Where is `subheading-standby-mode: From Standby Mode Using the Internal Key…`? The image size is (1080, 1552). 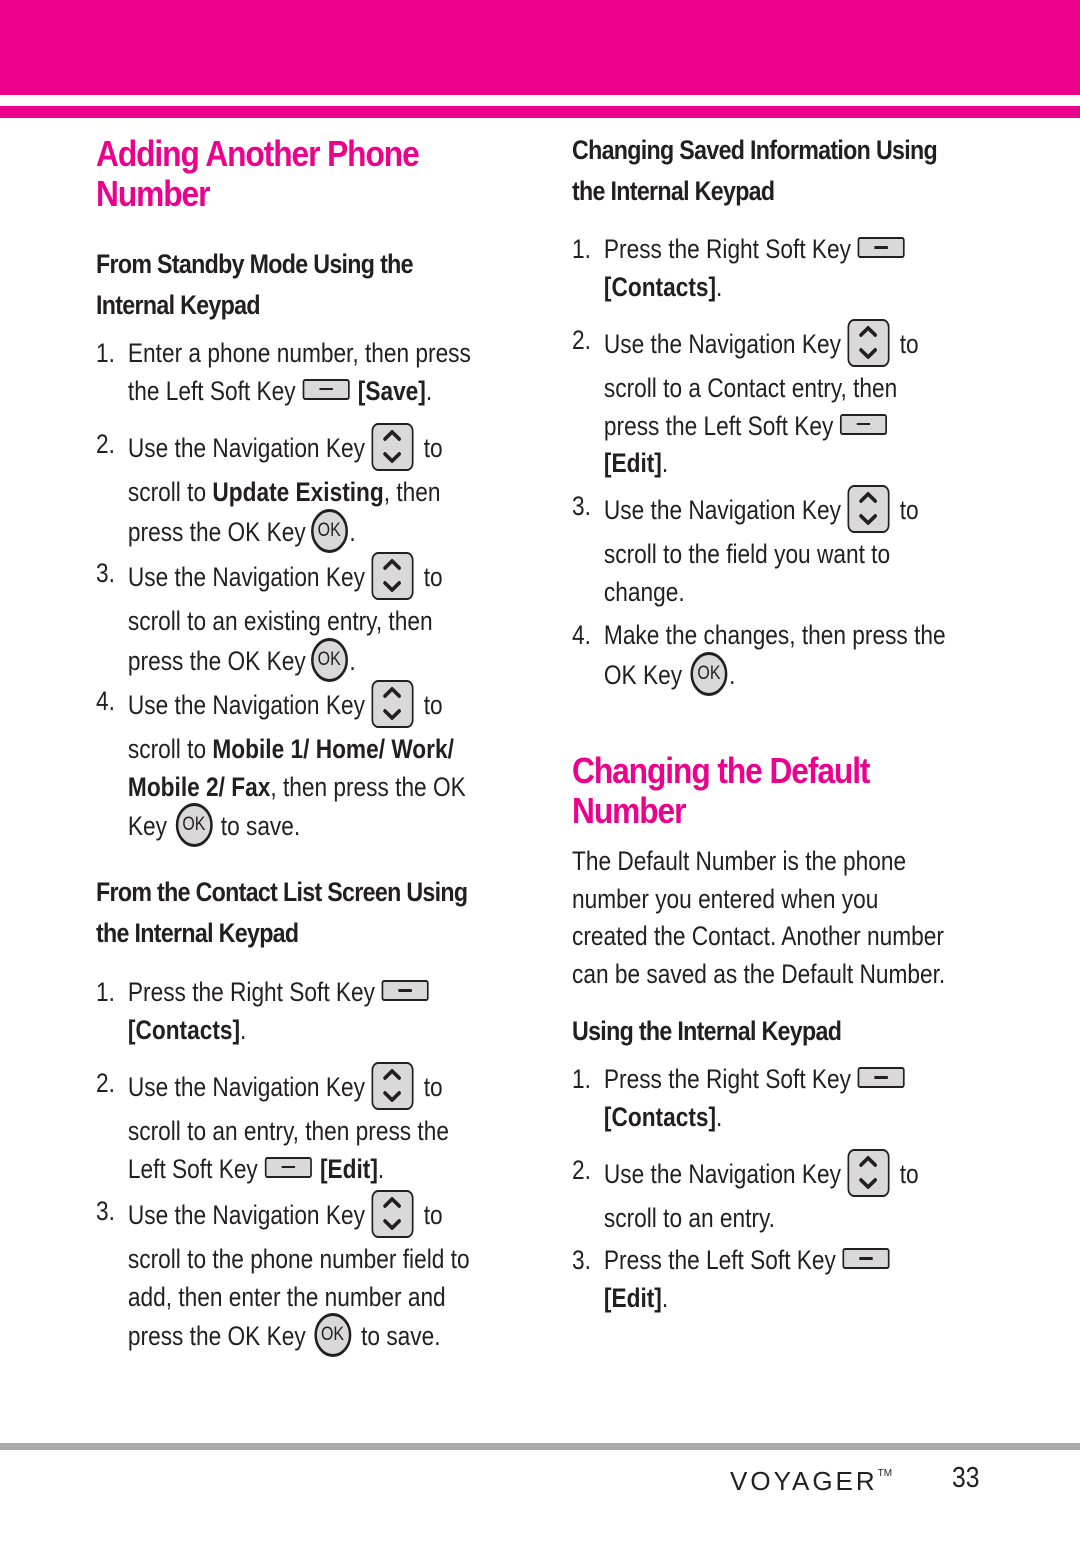
subheading-standby-mode: From Standby Mode Using the Internal Key… is located at coordinates (255, 285).